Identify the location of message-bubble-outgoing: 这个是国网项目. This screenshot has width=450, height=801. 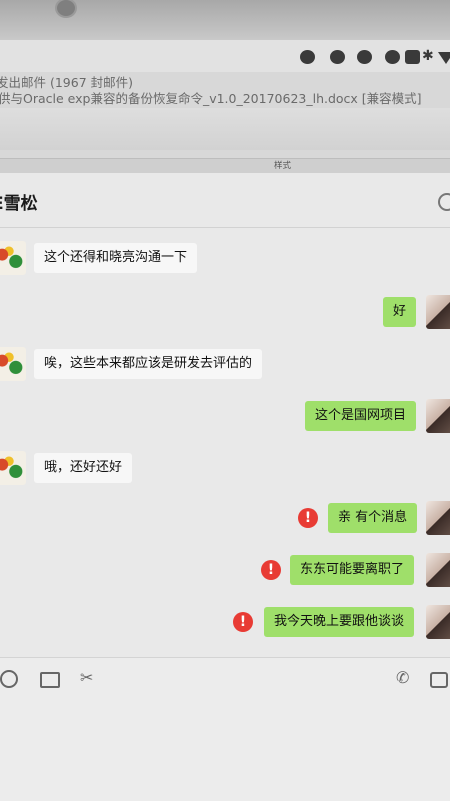
(361, 416).